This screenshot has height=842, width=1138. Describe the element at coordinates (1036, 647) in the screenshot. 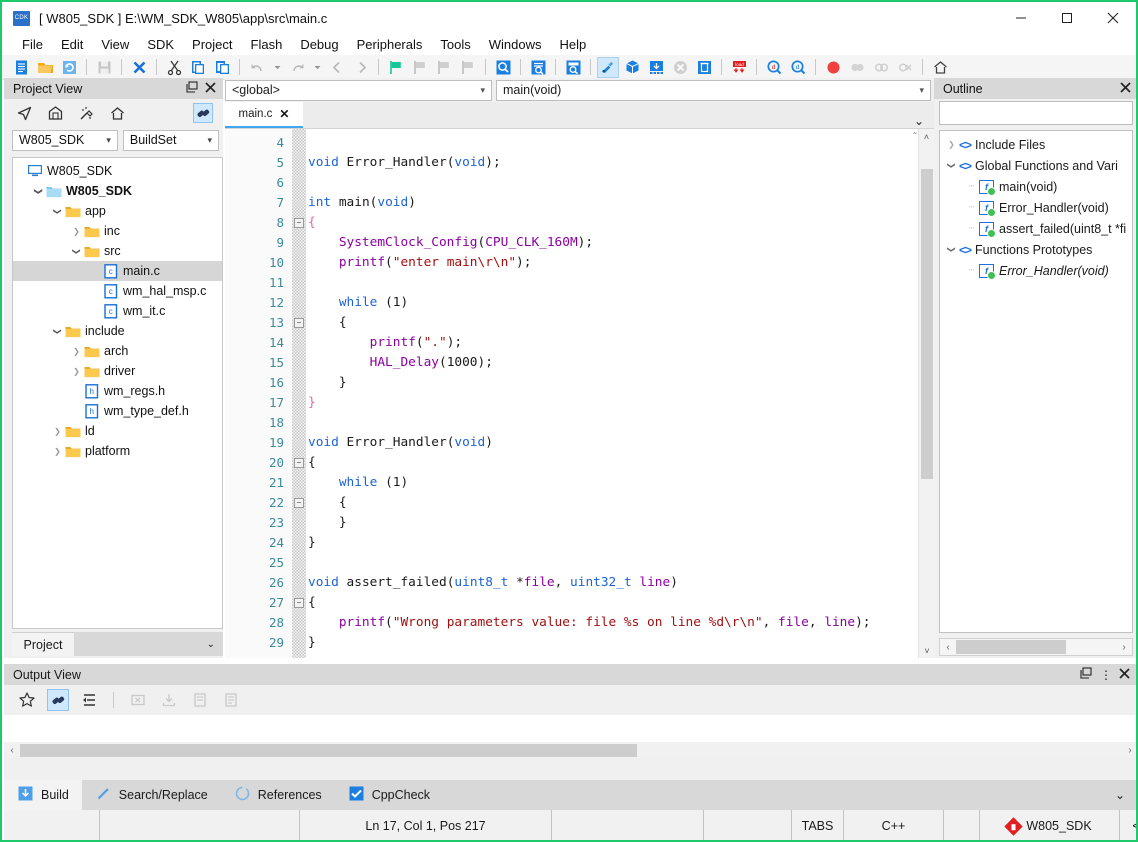

I see `outline-horizontal-scrollbar: ‹ ›` at that location.